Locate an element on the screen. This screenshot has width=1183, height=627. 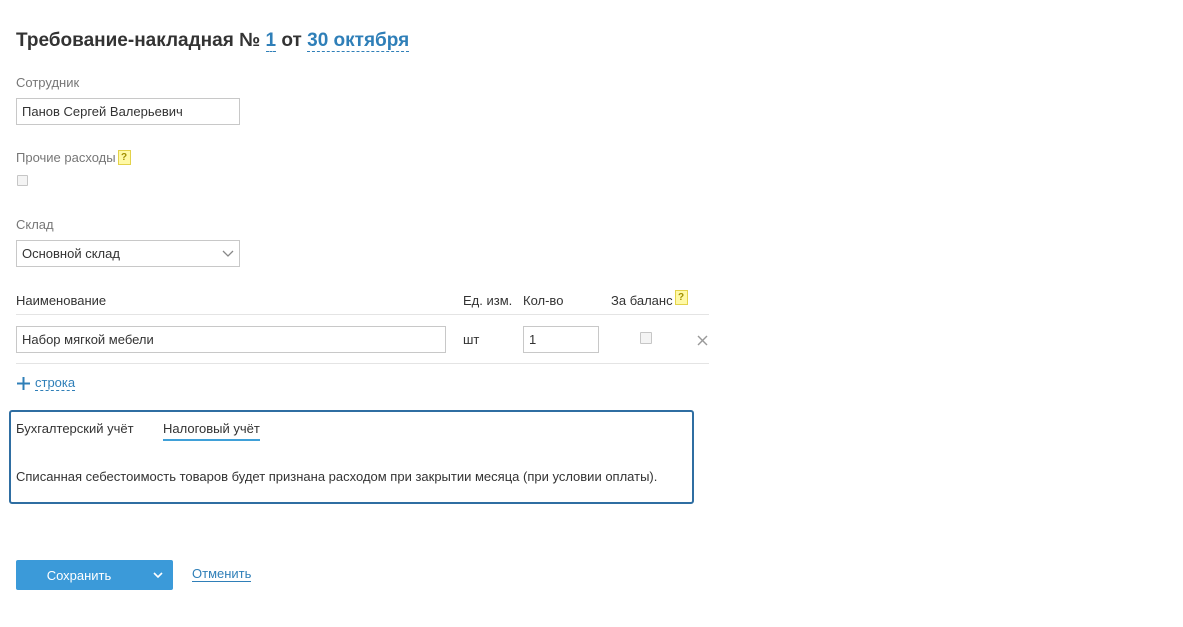
tab-accounting: Бухгалтерский учёт is located at coordinates (75, 428).